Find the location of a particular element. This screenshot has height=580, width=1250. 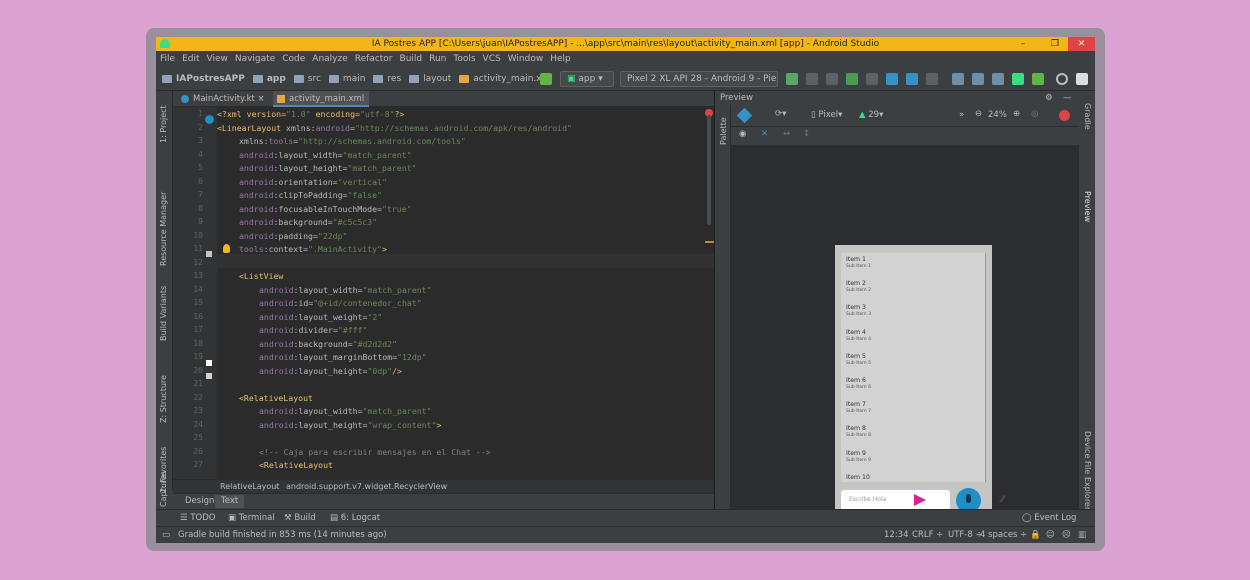

list-item: Item 2 Sub Item 2 is located at coordinates (858, 286).